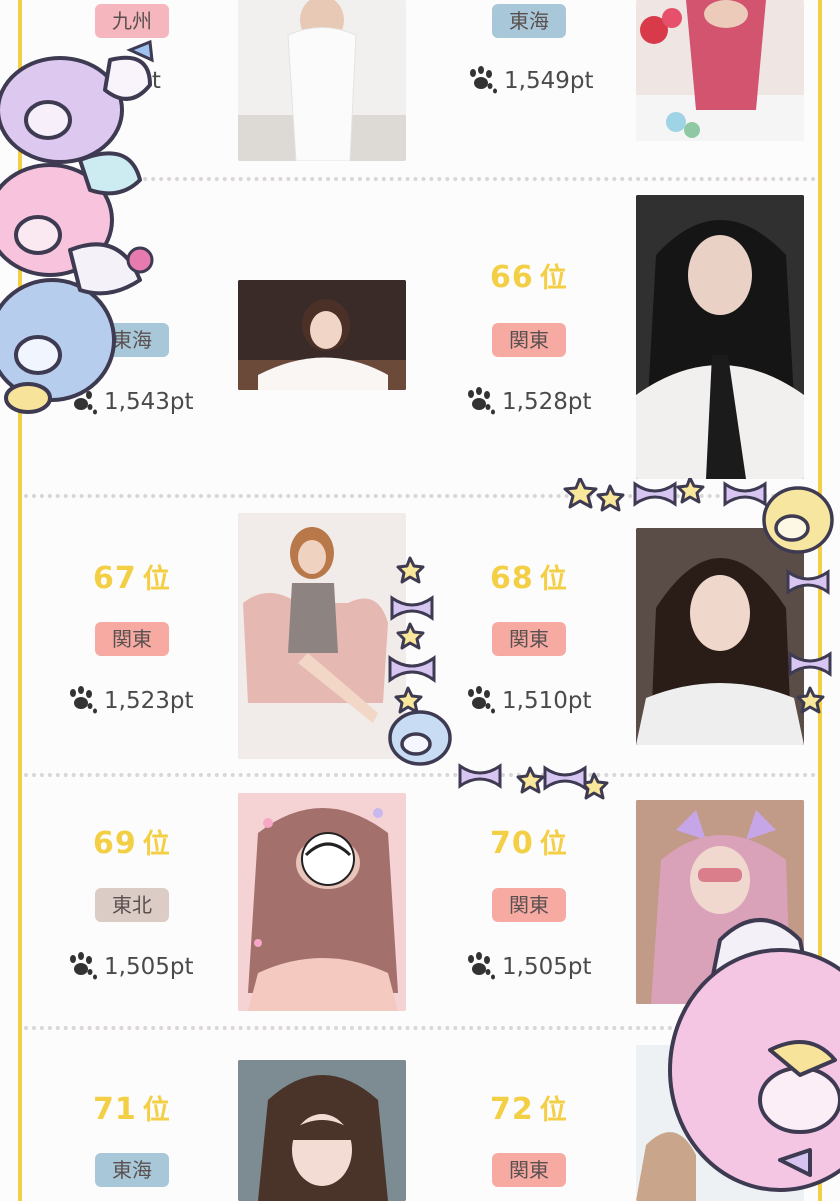 The height and width of the screenshot is (1201, 840). I want to click on pink-sticker-photo, so click(322, 902).